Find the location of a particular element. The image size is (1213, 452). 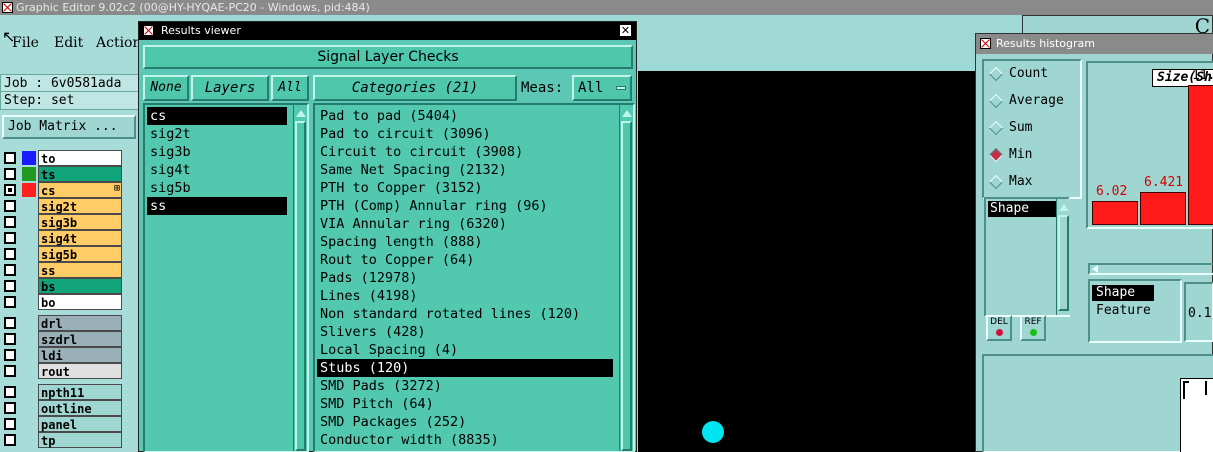

result-layer-item: cs is located at coordinates (217, 116).